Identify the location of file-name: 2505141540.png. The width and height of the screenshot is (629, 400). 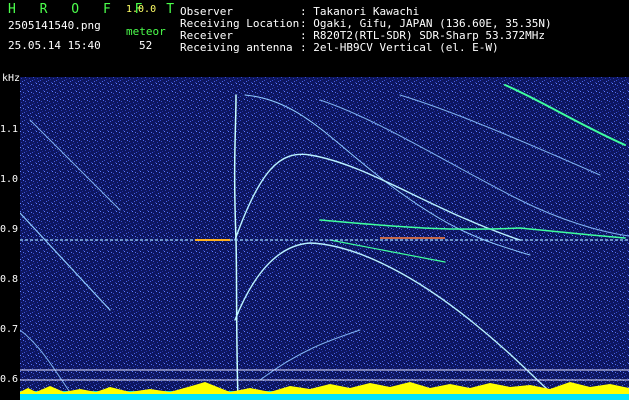
(54, 25).